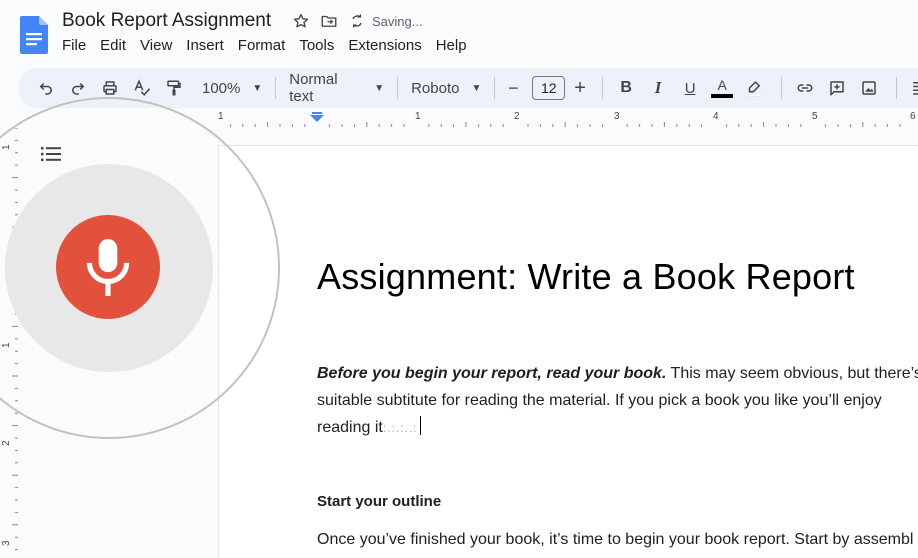 The image size is (918, 558). Describe the element at coordinates (400, 428) in the screenshot. I see `dictation-indicator: :.:.:..:` at that location.